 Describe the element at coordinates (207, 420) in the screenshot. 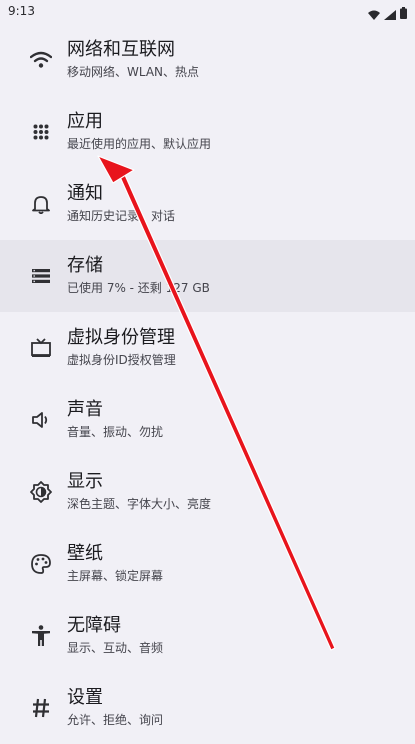

I see `settings-item-sound: 声音 音量、振动、勿扰` at that location.